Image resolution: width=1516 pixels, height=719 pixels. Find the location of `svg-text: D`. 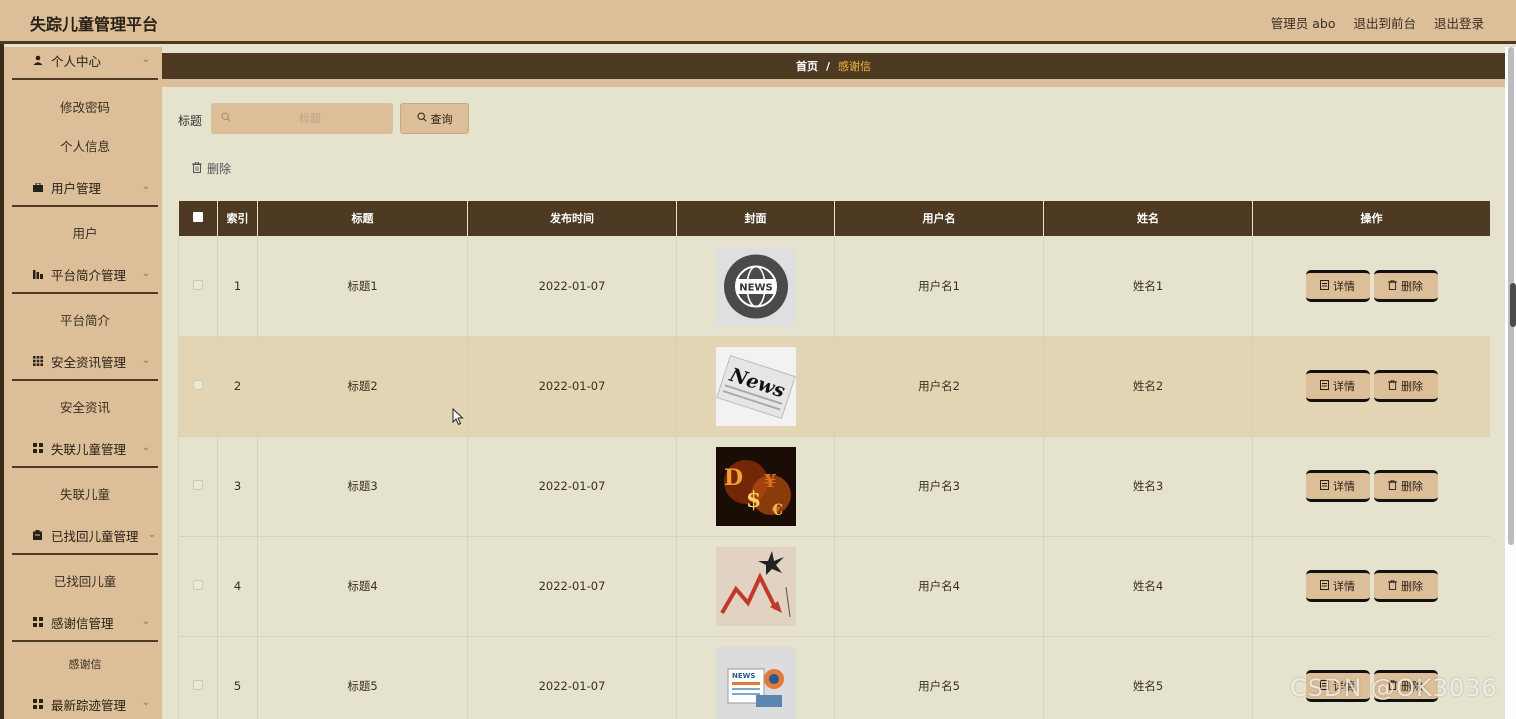

svg-text: D is located at coordinates (733, 478).